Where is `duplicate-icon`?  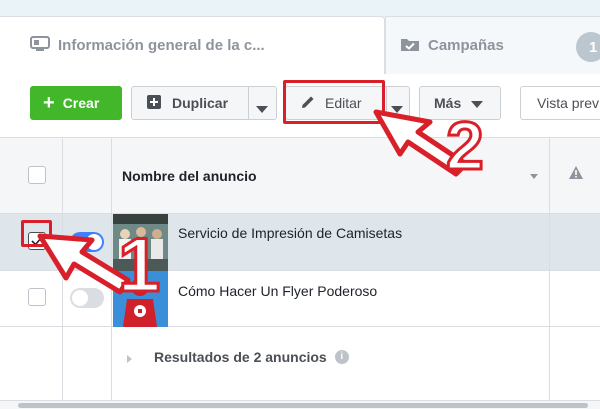 duplicate-icon is located at coordinates (154, 103).